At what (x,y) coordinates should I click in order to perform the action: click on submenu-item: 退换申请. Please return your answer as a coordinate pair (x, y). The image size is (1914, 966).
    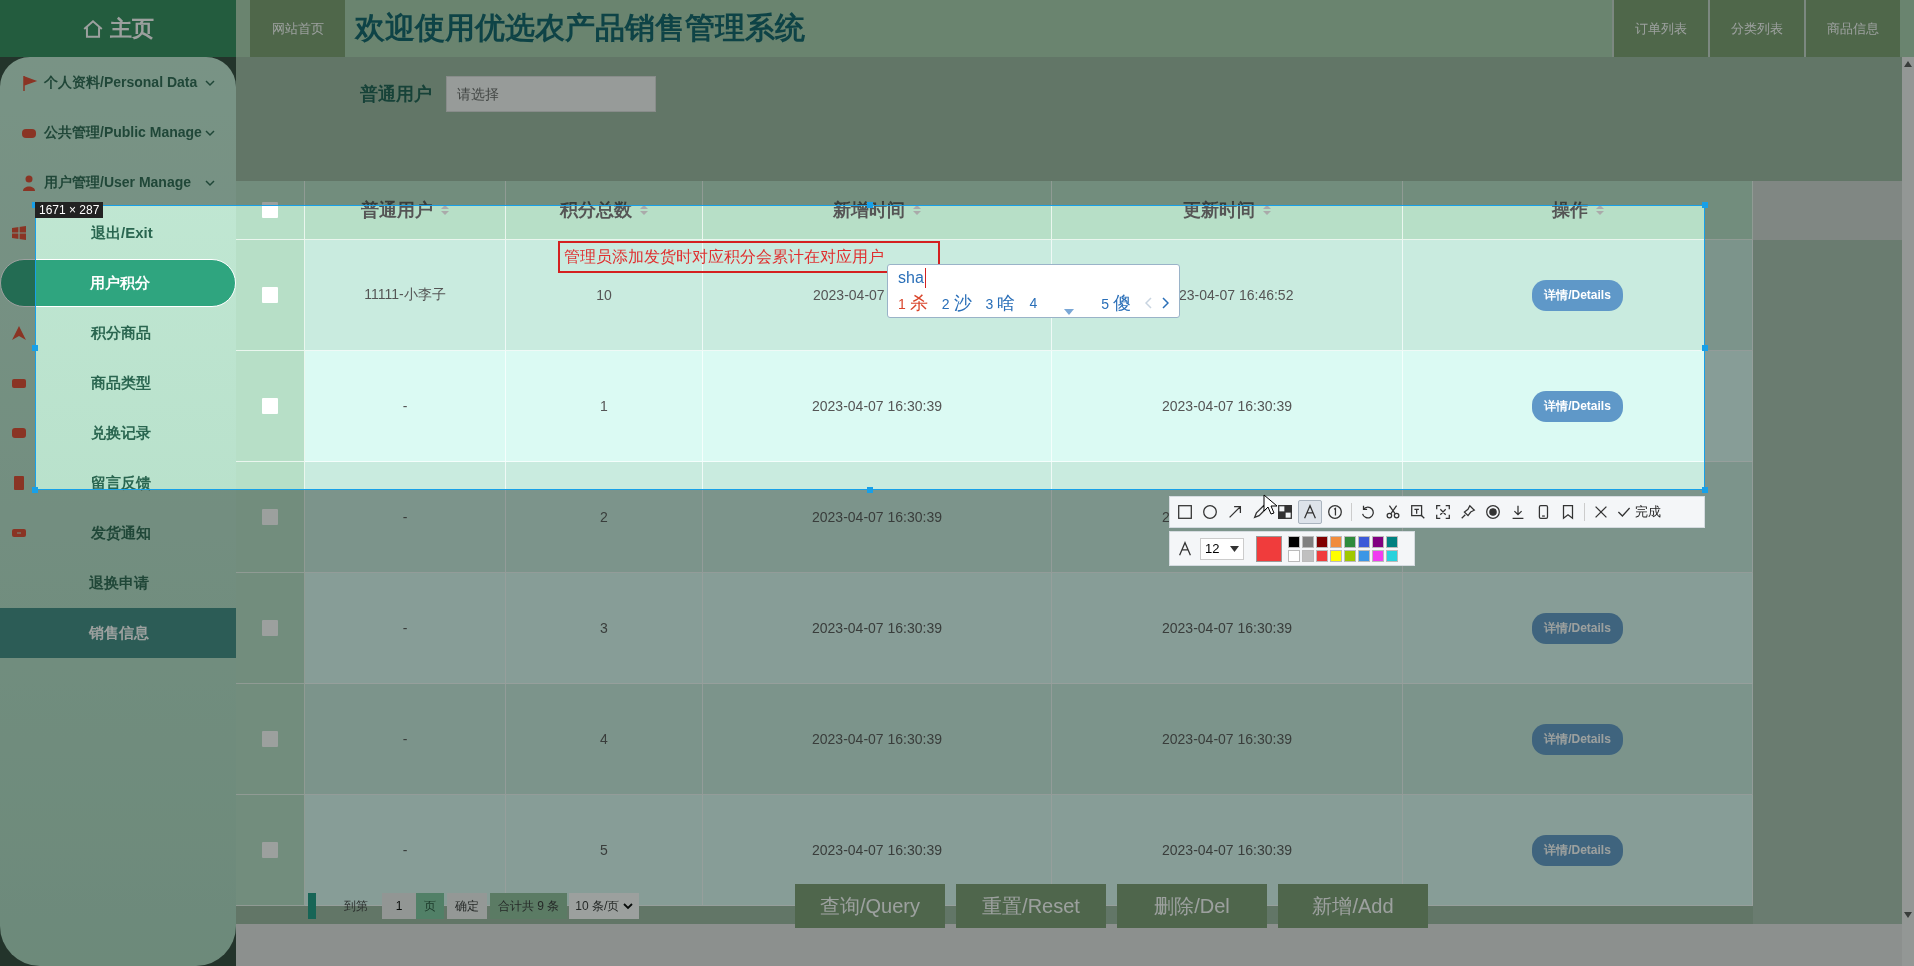
    Looking at the image, I should click on (118, 583).